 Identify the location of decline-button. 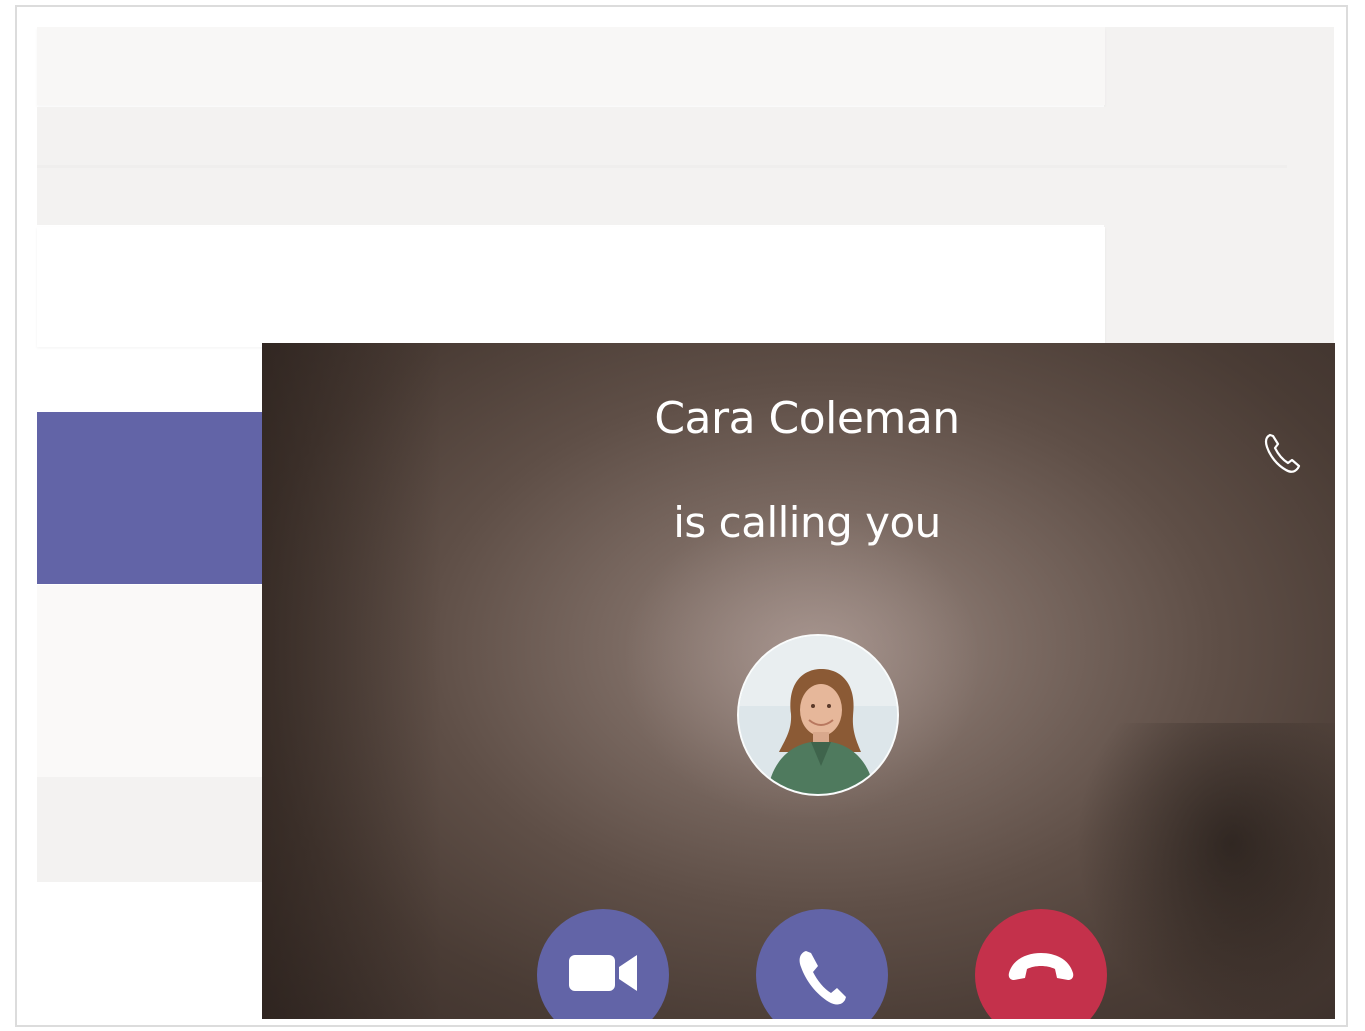
(1041, 964).